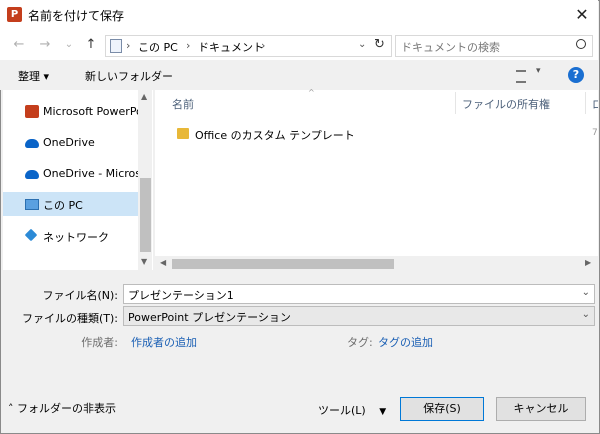 Image resolution: width=600 pixels, height=434 pixels. I want to click on chevron-up-icon: ˄, so click(11, 408).